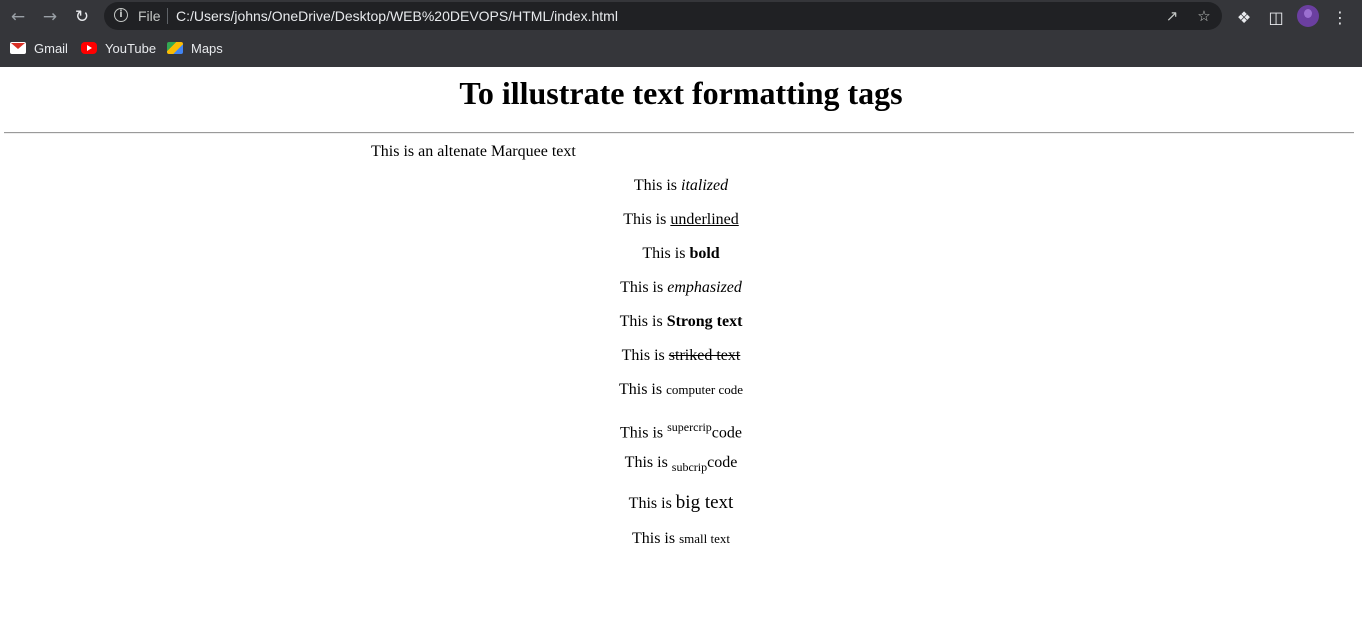 The width and height of the screenshot is (1362, 631). What do you see at coordinates (51, 48) in the screenshot?
I see `bookmark-label: Gmail` at bounding box center [51, 48].